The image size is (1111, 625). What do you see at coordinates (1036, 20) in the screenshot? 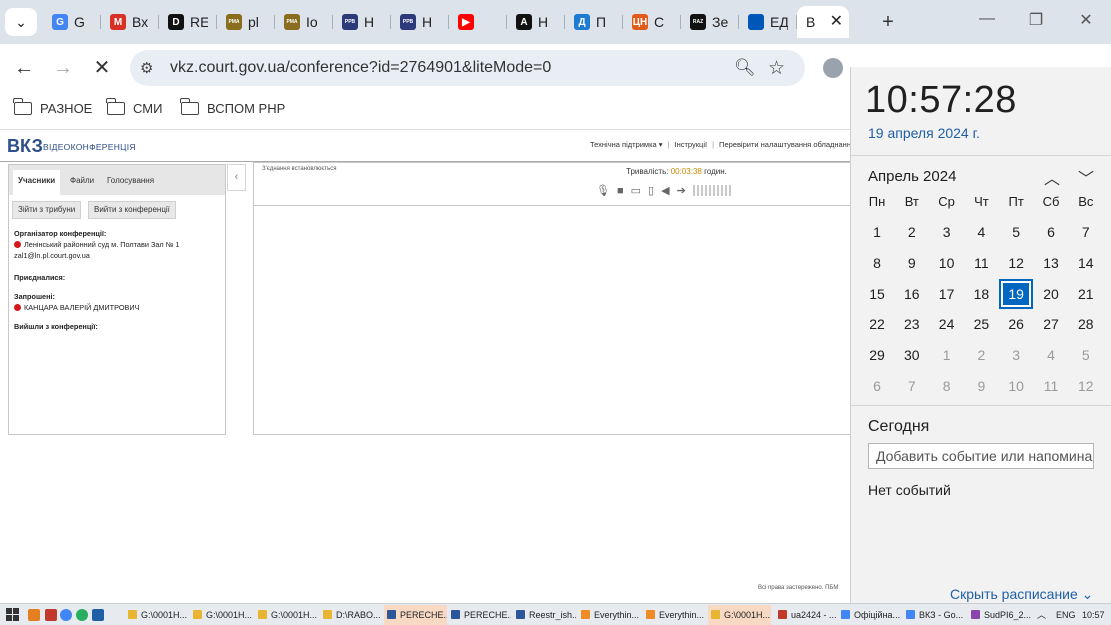
I see `maximize-button: ❐` at bounding box center [1036, 20].